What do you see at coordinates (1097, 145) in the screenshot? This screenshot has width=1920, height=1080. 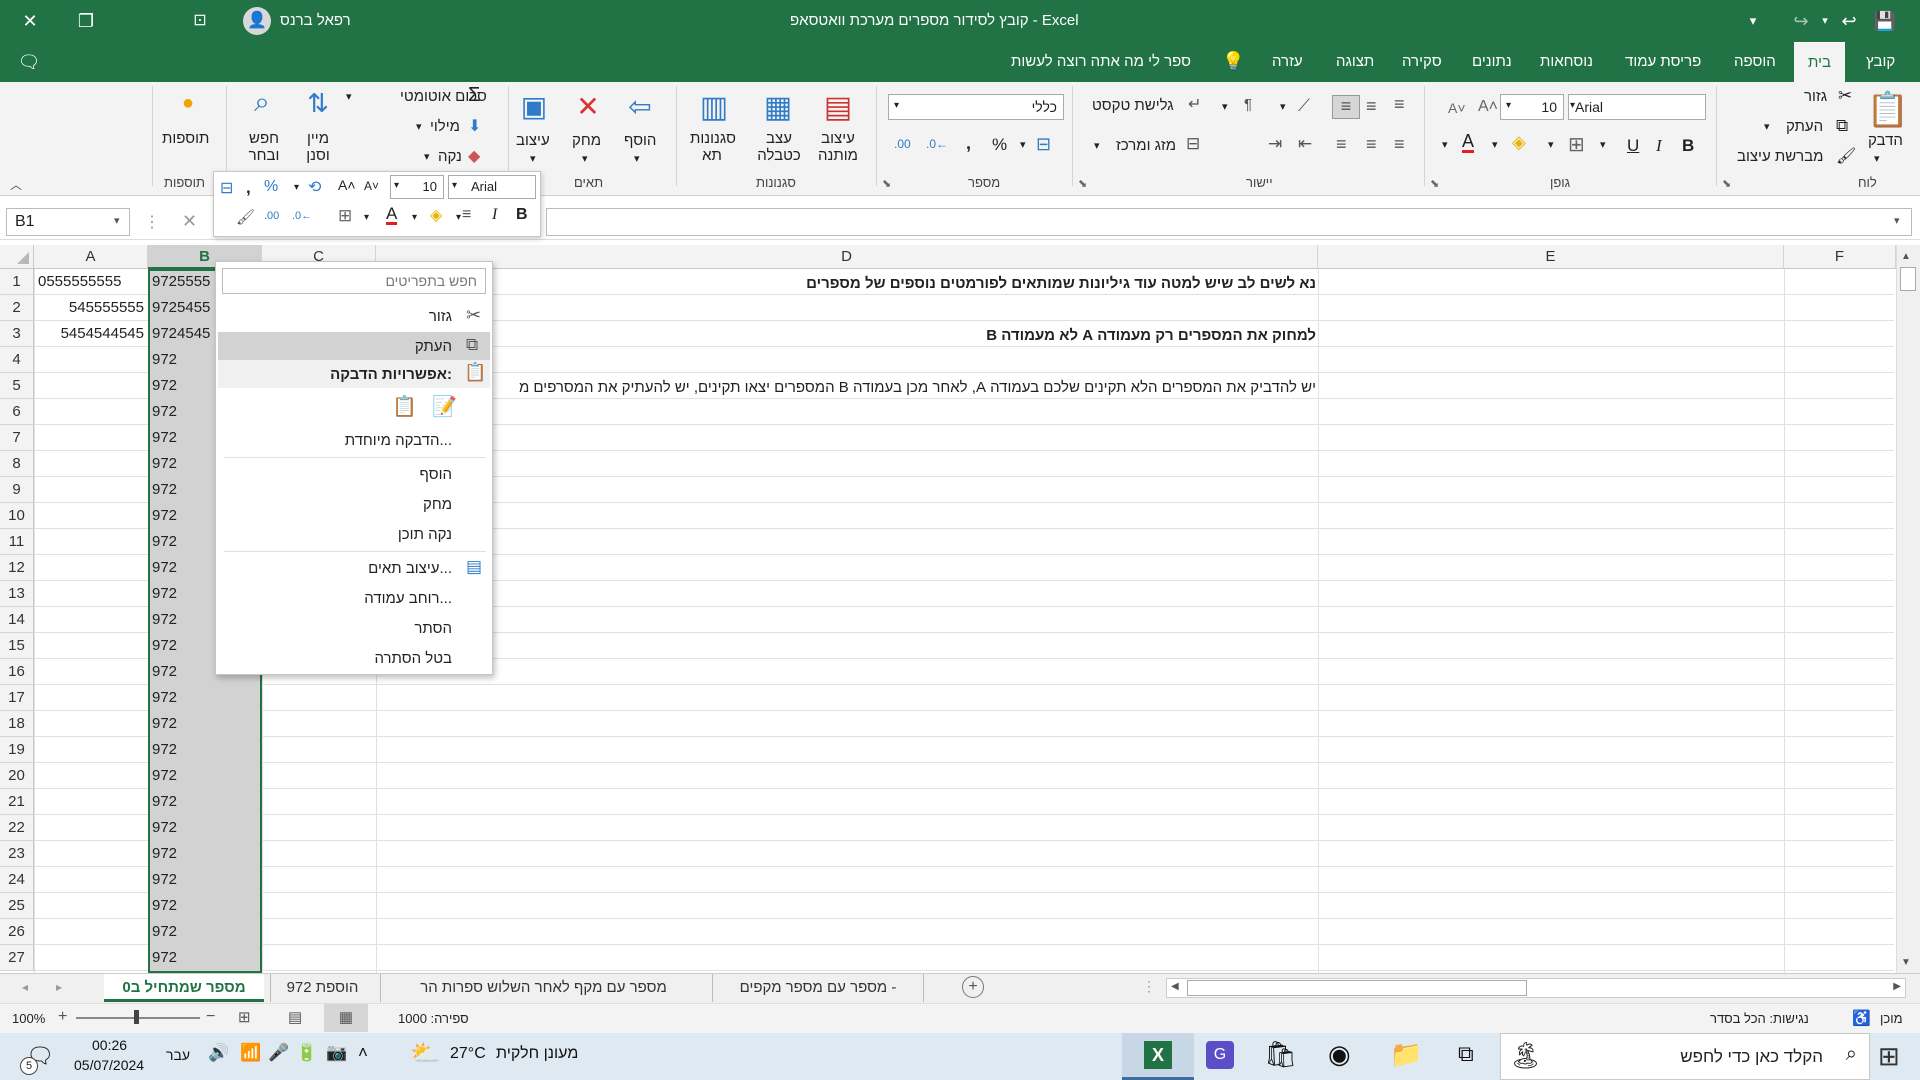 I see `merge-dropdown-icon: ▾` at bounding box center [1097, 145].